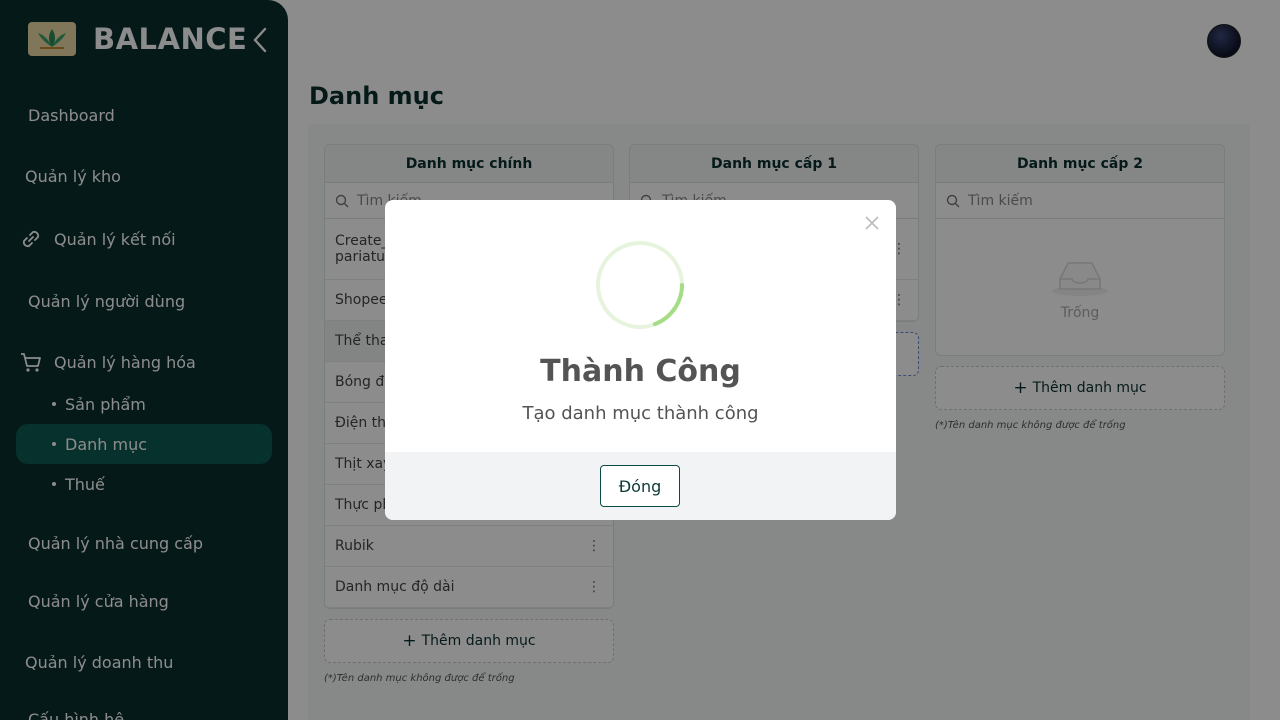 This screenshot has width=1280, height=720. I want to click on dialog-message: Tạo danh mục thành công, so click(640, 413).